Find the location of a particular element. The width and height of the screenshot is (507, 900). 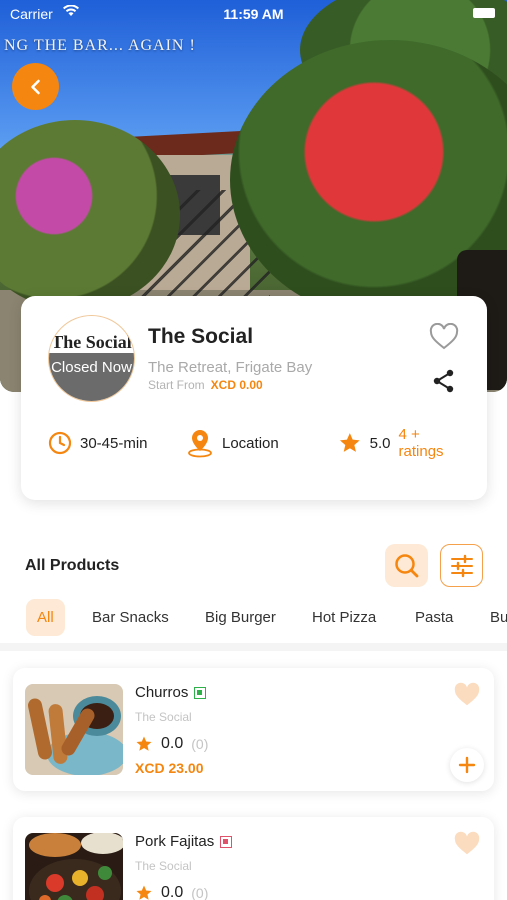

sliders-icon is located at coordinates (461, 565).